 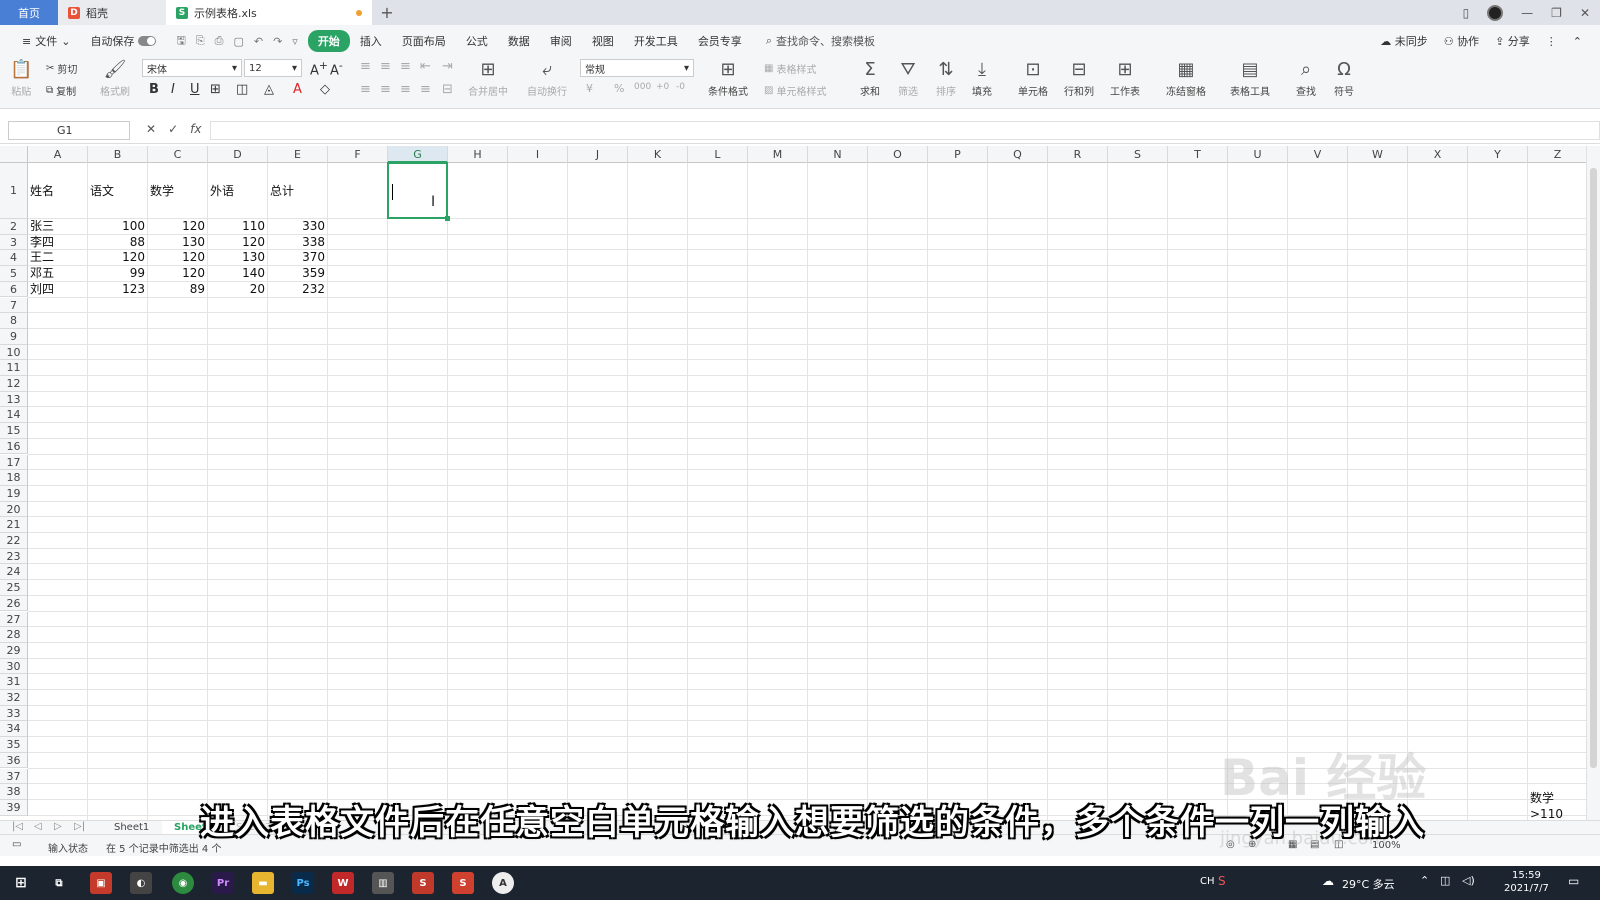 What do you see at coordinates (14, 431) in the screenshot?
I see `row-header-15: 15` at bounding box center [14, 431].